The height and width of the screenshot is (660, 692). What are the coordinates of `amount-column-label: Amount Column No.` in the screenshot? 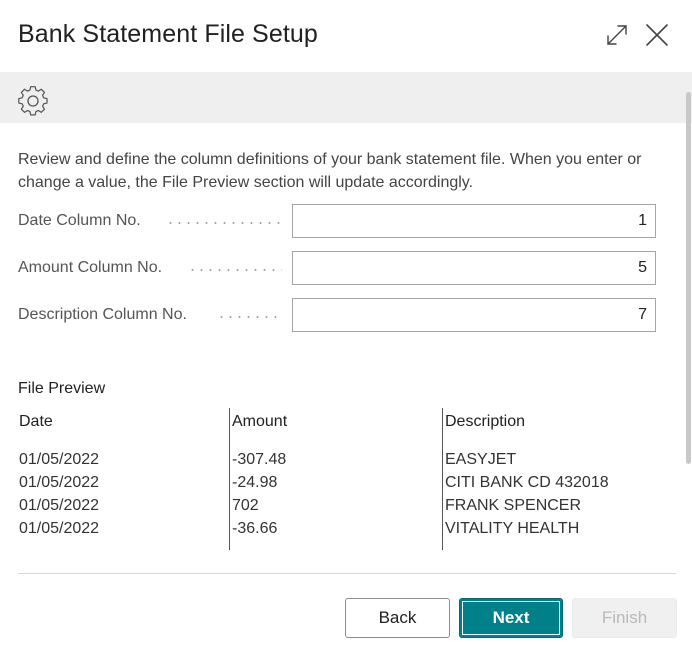 It's located at (90, 267).